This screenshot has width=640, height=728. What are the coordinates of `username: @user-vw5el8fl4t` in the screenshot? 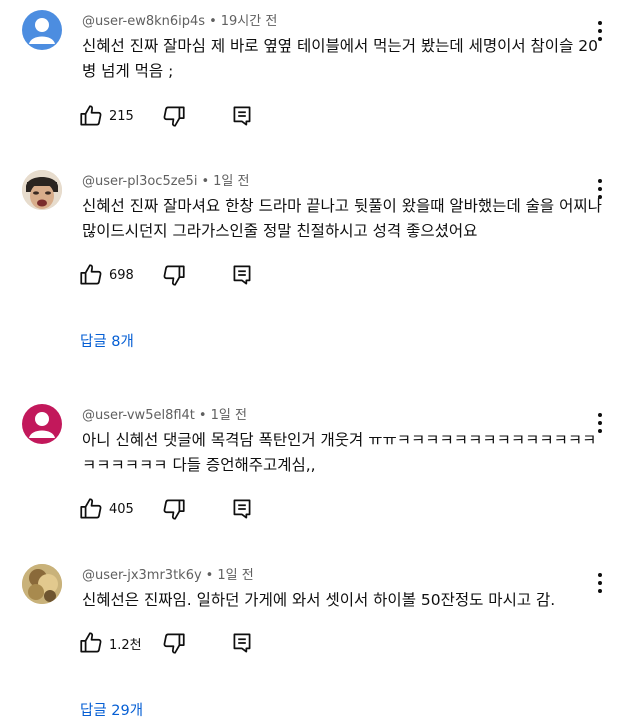 It's located at (138, 415).